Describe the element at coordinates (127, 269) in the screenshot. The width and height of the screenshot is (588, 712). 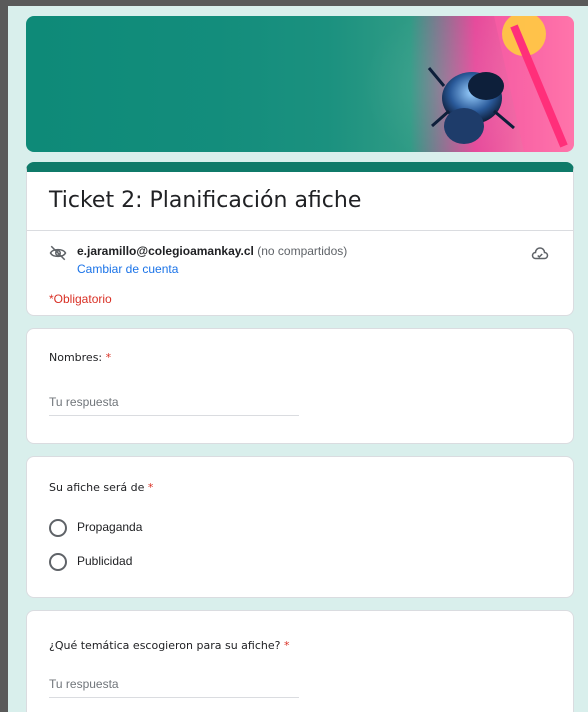
I see `switch-account-link: Cambiar de cuenta` at that location.